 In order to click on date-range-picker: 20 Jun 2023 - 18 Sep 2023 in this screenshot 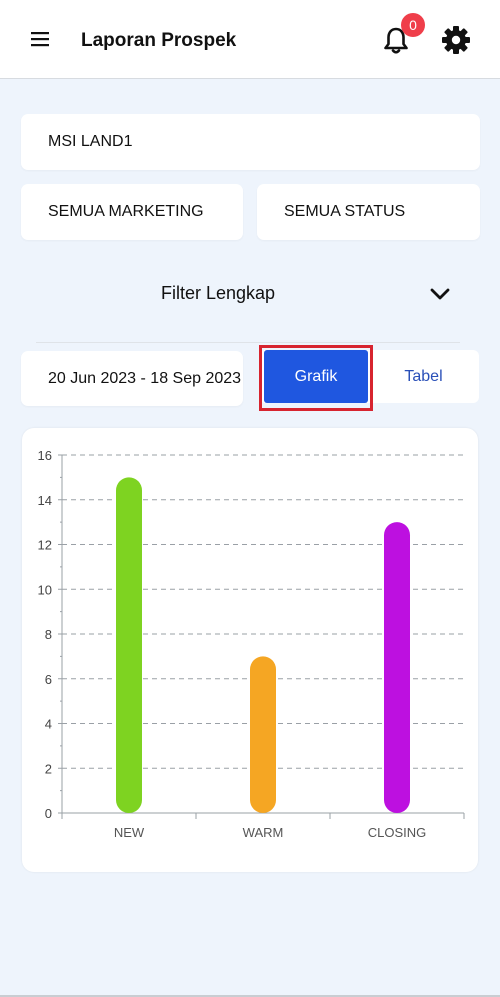, I will do `click(132, 378)`.